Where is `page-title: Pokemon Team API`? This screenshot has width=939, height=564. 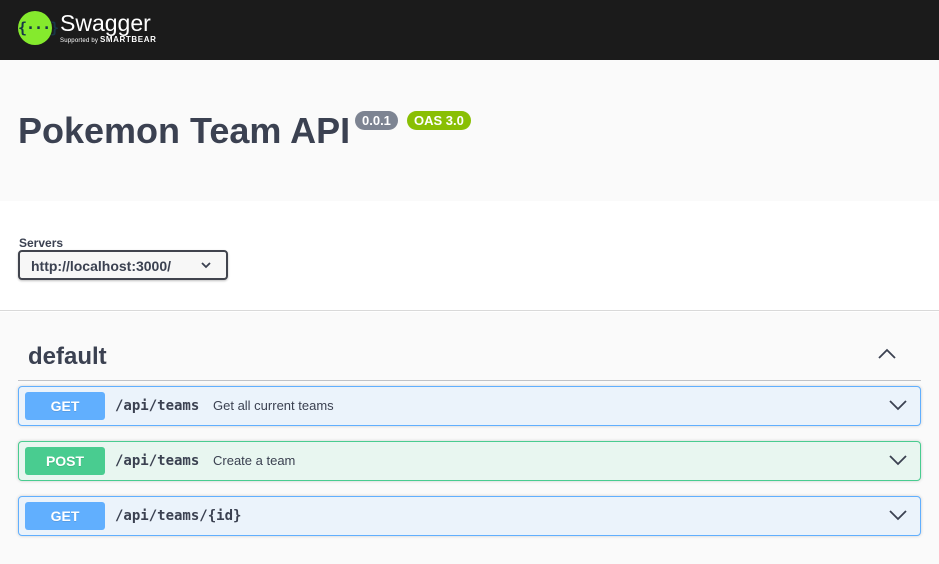 page-title: Pokemon Team API is located at coordinates (184, 130).